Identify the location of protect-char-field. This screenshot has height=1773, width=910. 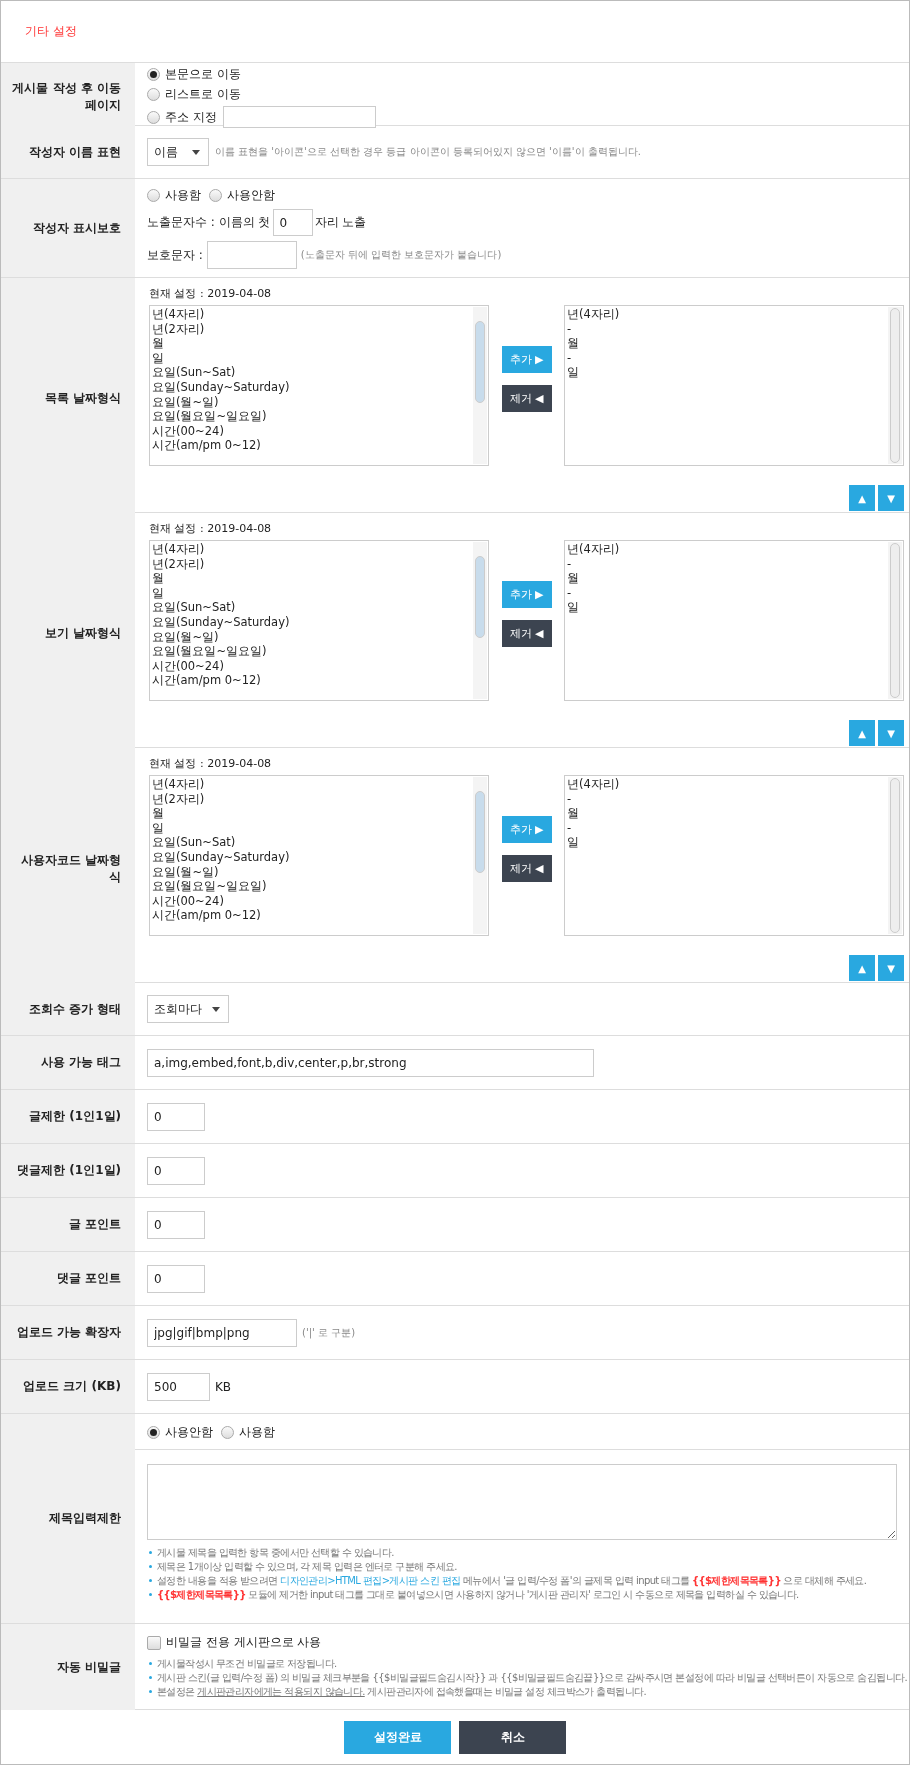
(251, 255).